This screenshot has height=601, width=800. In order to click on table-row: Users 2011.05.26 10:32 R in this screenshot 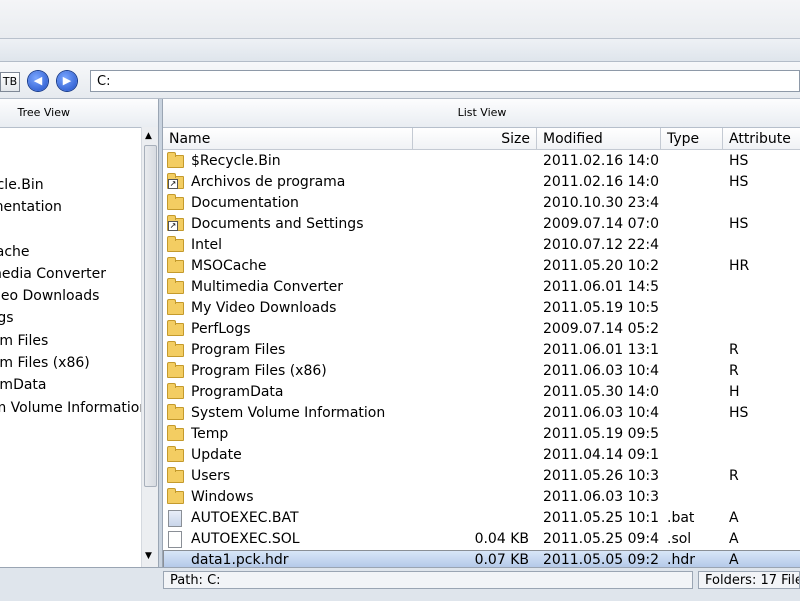, I will do `click(481, 476)`.